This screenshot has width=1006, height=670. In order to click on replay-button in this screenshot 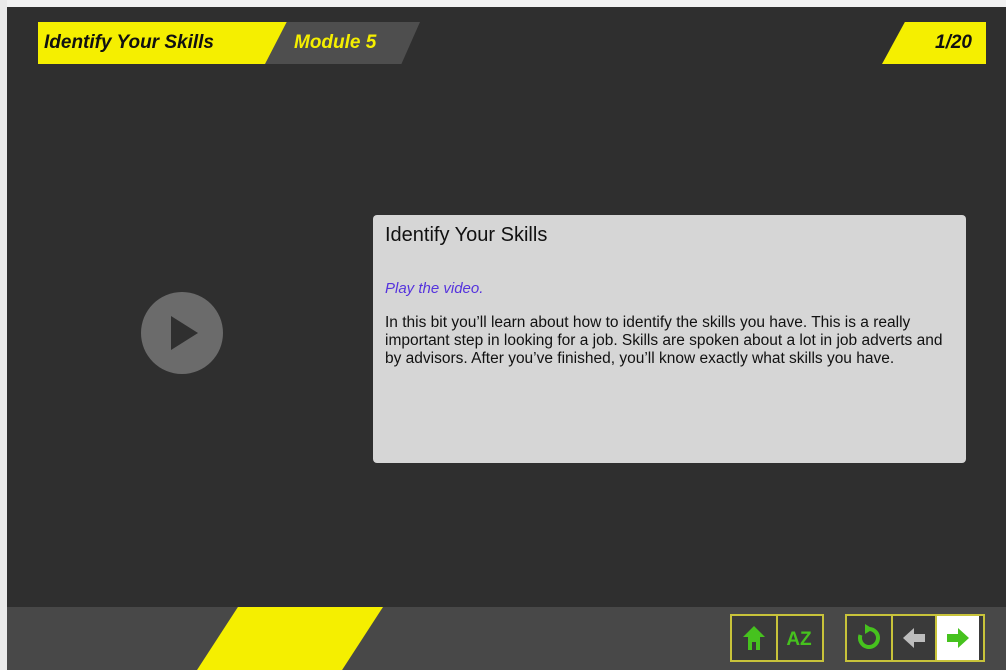, I will do `click(869, 638)`.